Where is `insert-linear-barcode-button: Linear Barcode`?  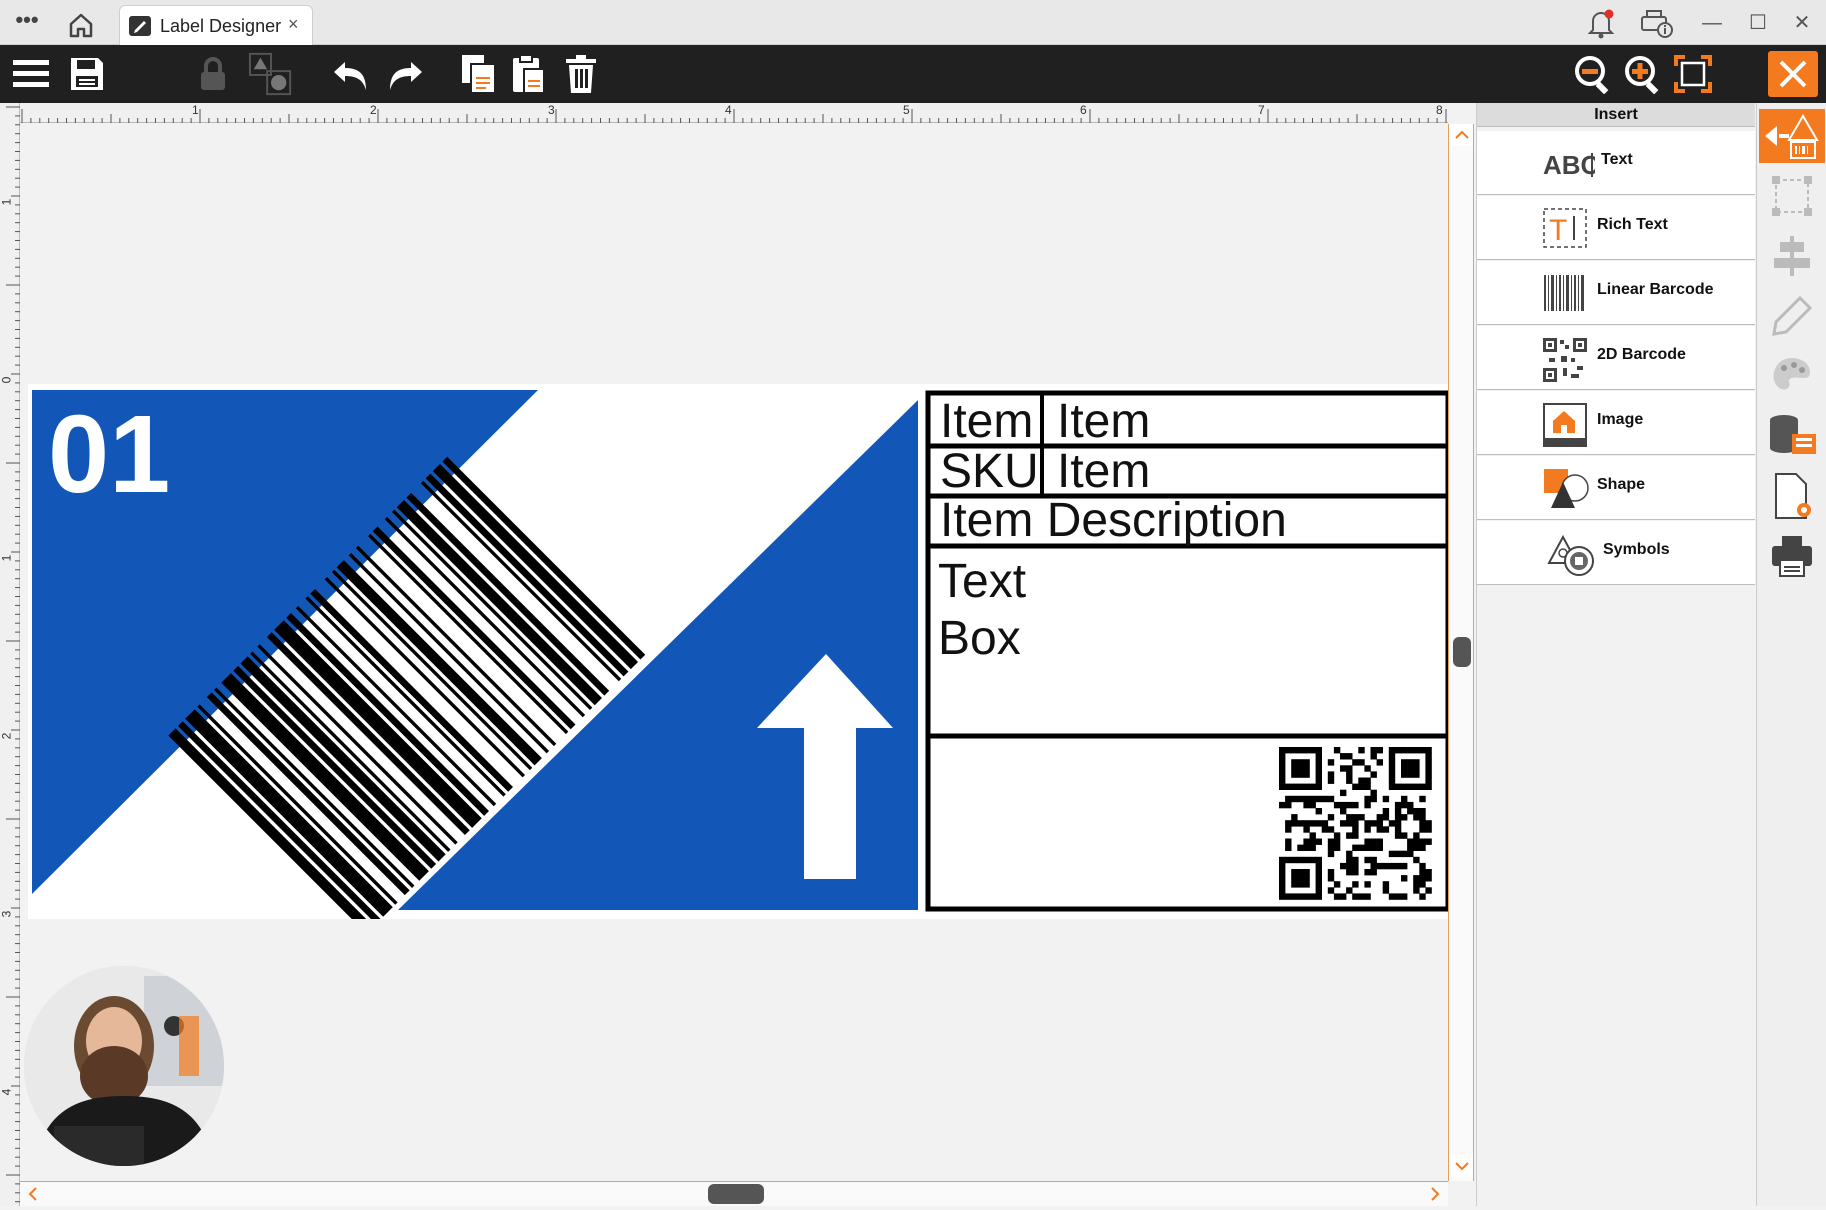 insert-linear-barcode-button: Linear Barcode is located at coordinates (1616, 293).